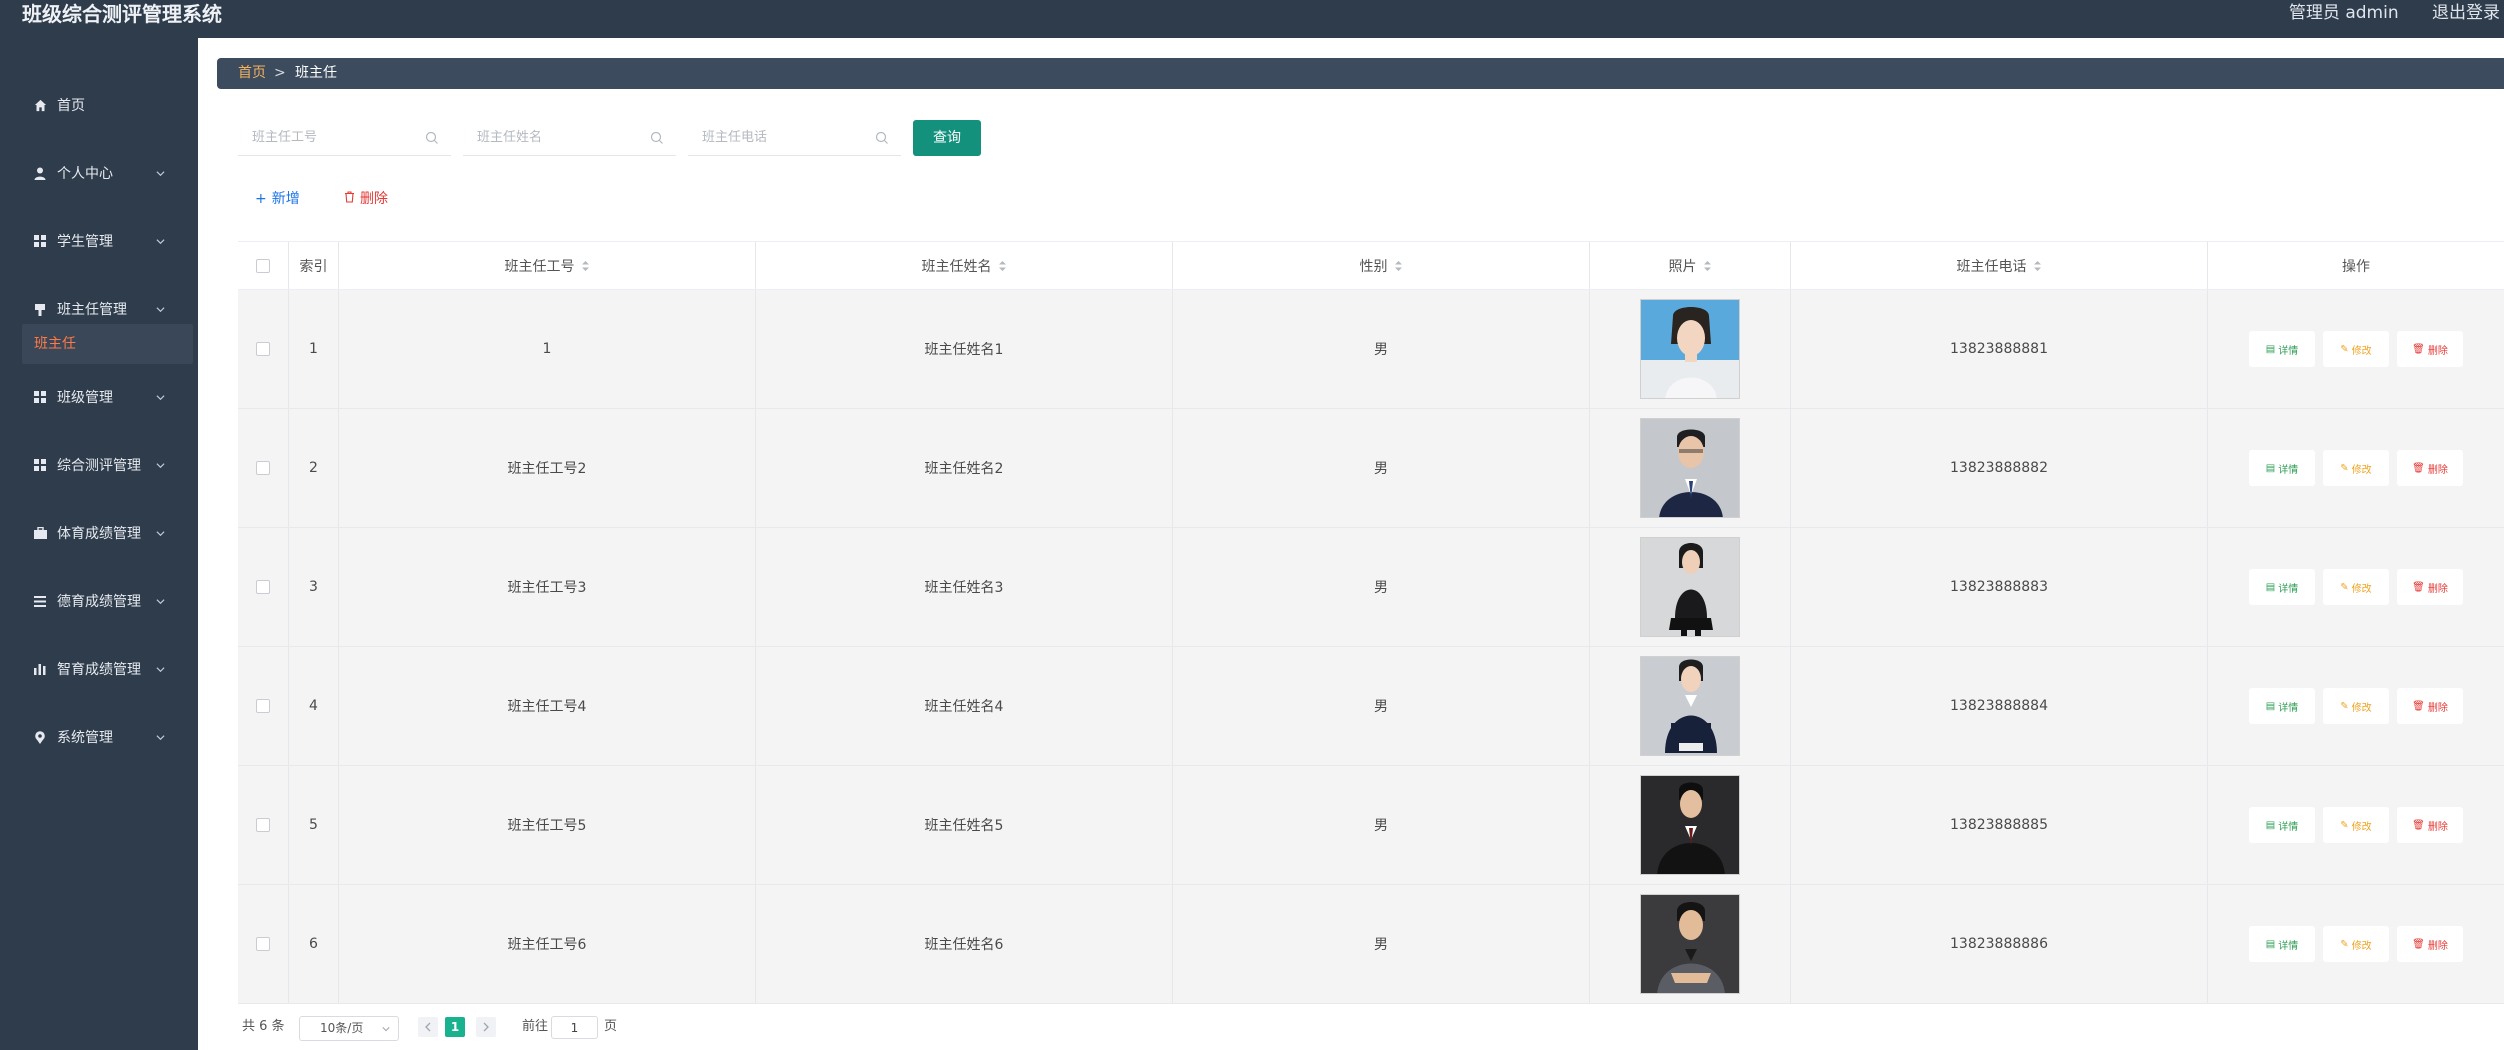 The height and width of the screenshot is (1050, 2504). What do you see at coordinates (99, 466) in the screenshot?
I see `sidebar-item-evaluation-management: 综合测评管理` at bounding box center [99, 466].